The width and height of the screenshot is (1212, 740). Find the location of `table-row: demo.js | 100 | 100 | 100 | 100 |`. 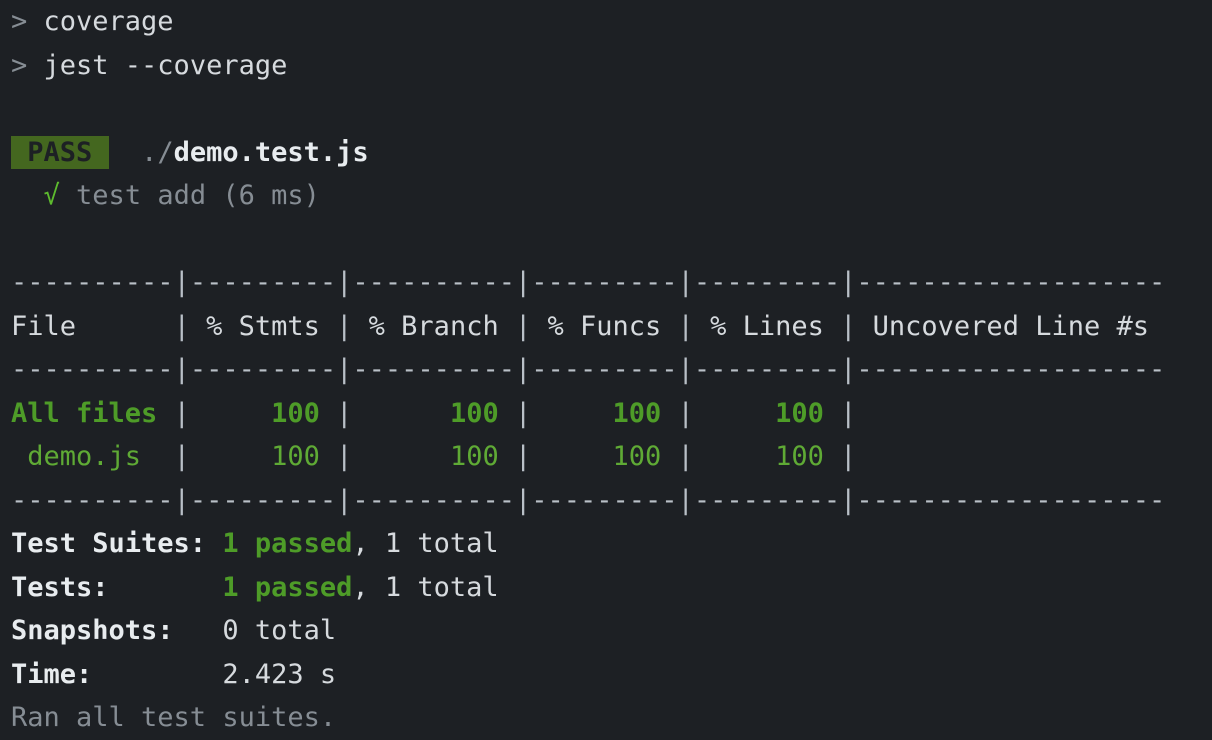

table-row: demo.js | 100 | 100 | 100 | 100 | is located at coordinates (606, 457).